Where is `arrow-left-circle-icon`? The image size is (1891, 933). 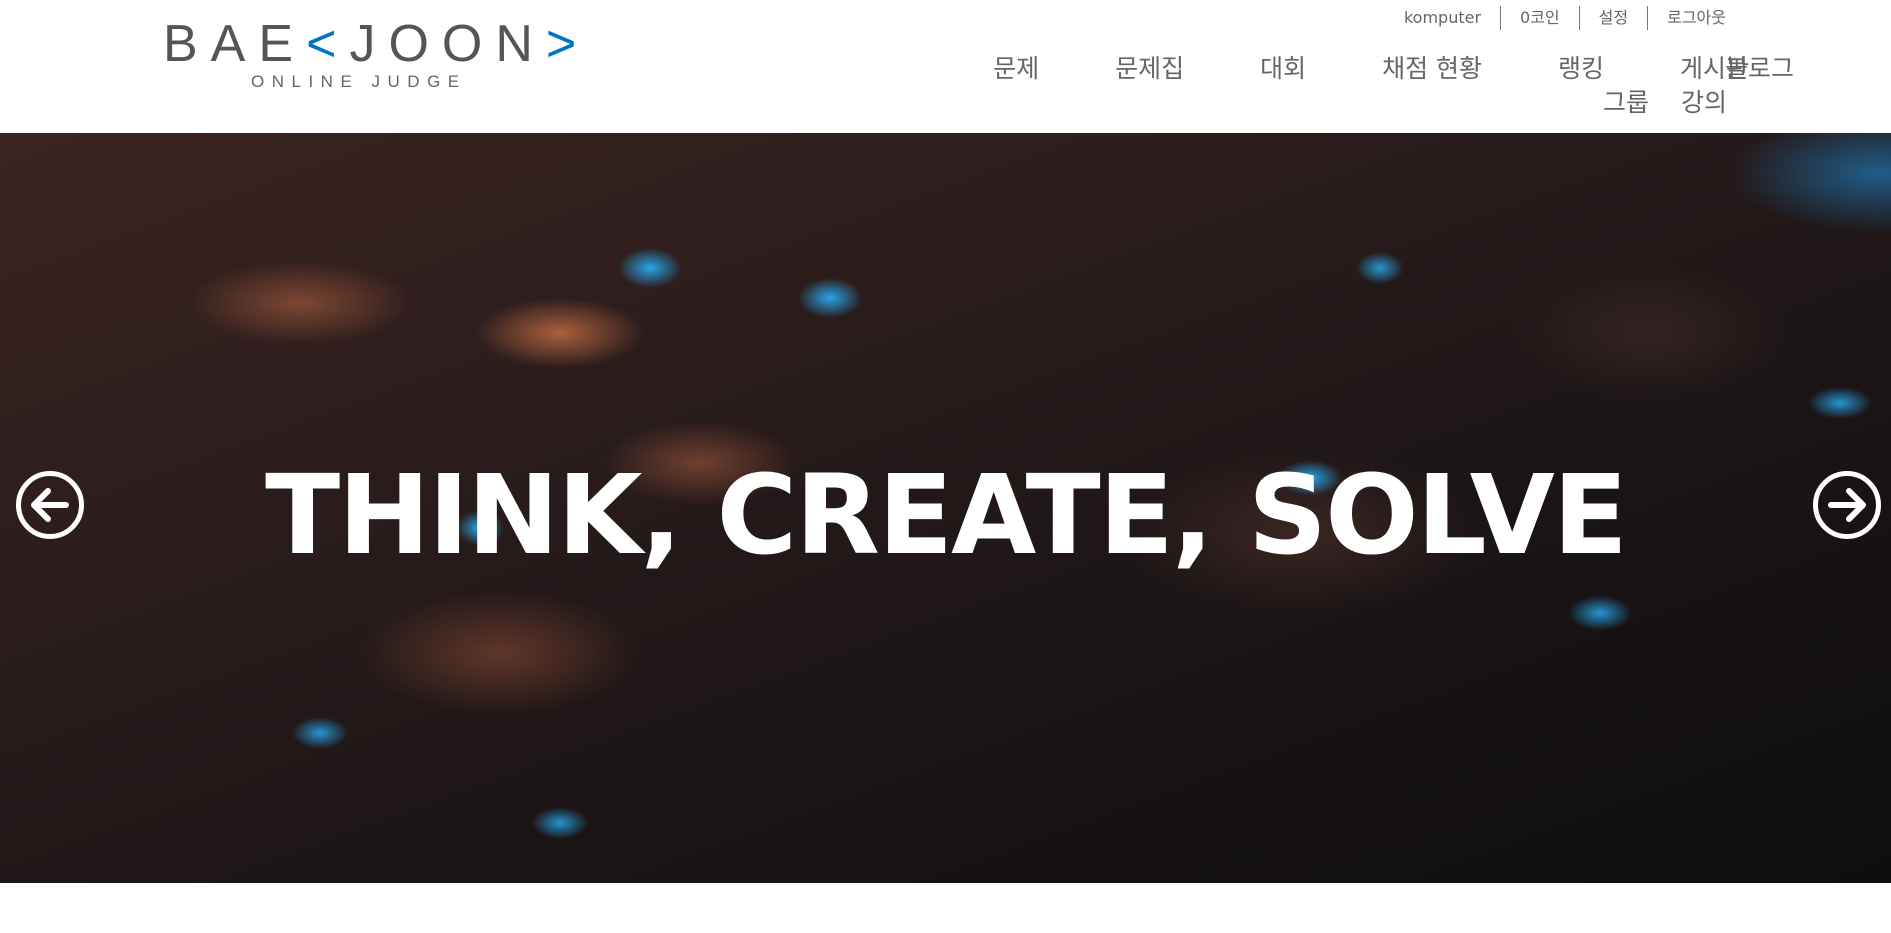 arrow-left-circle-icon is located at coordinates (50, 505).